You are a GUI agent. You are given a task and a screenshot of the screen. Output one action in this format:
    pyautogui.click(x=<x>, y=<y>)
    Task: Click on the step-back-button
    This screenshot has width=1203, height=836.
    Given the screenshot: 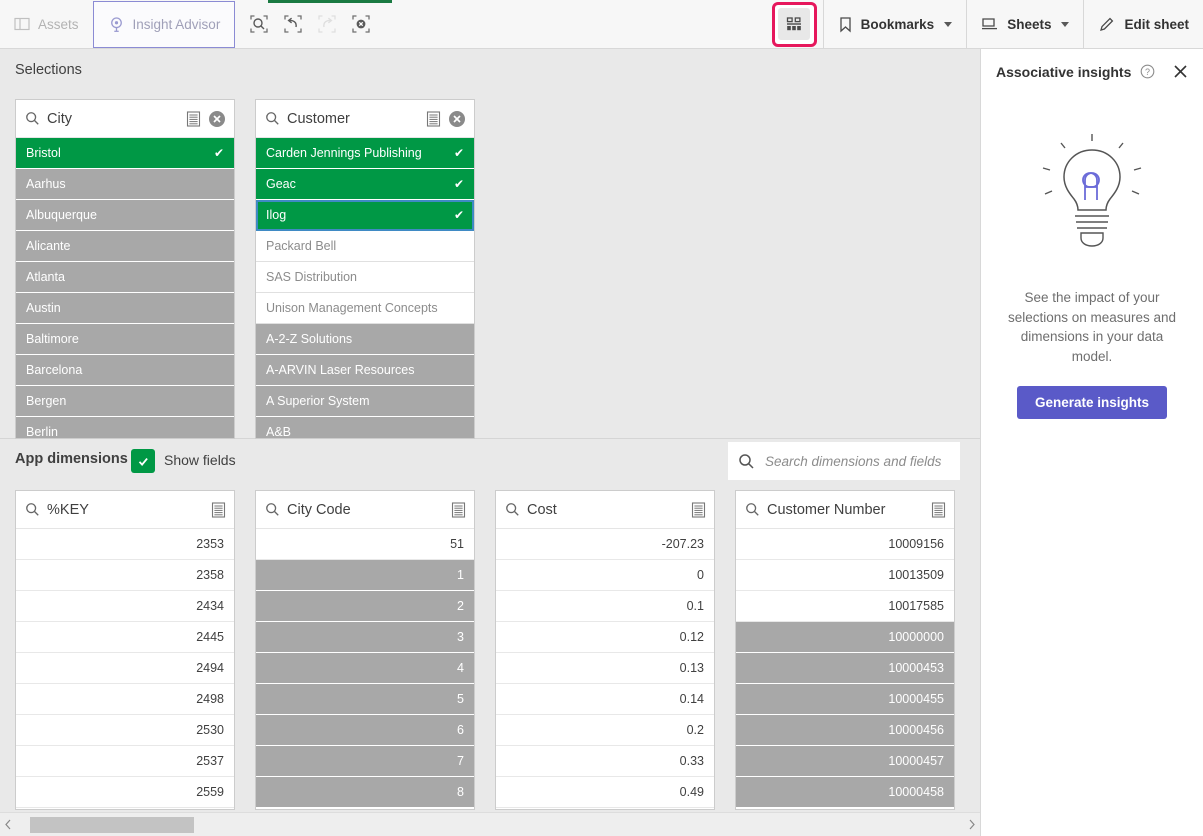 What is the action you would take?
    pyautogui.click(x=293, y=24)
    